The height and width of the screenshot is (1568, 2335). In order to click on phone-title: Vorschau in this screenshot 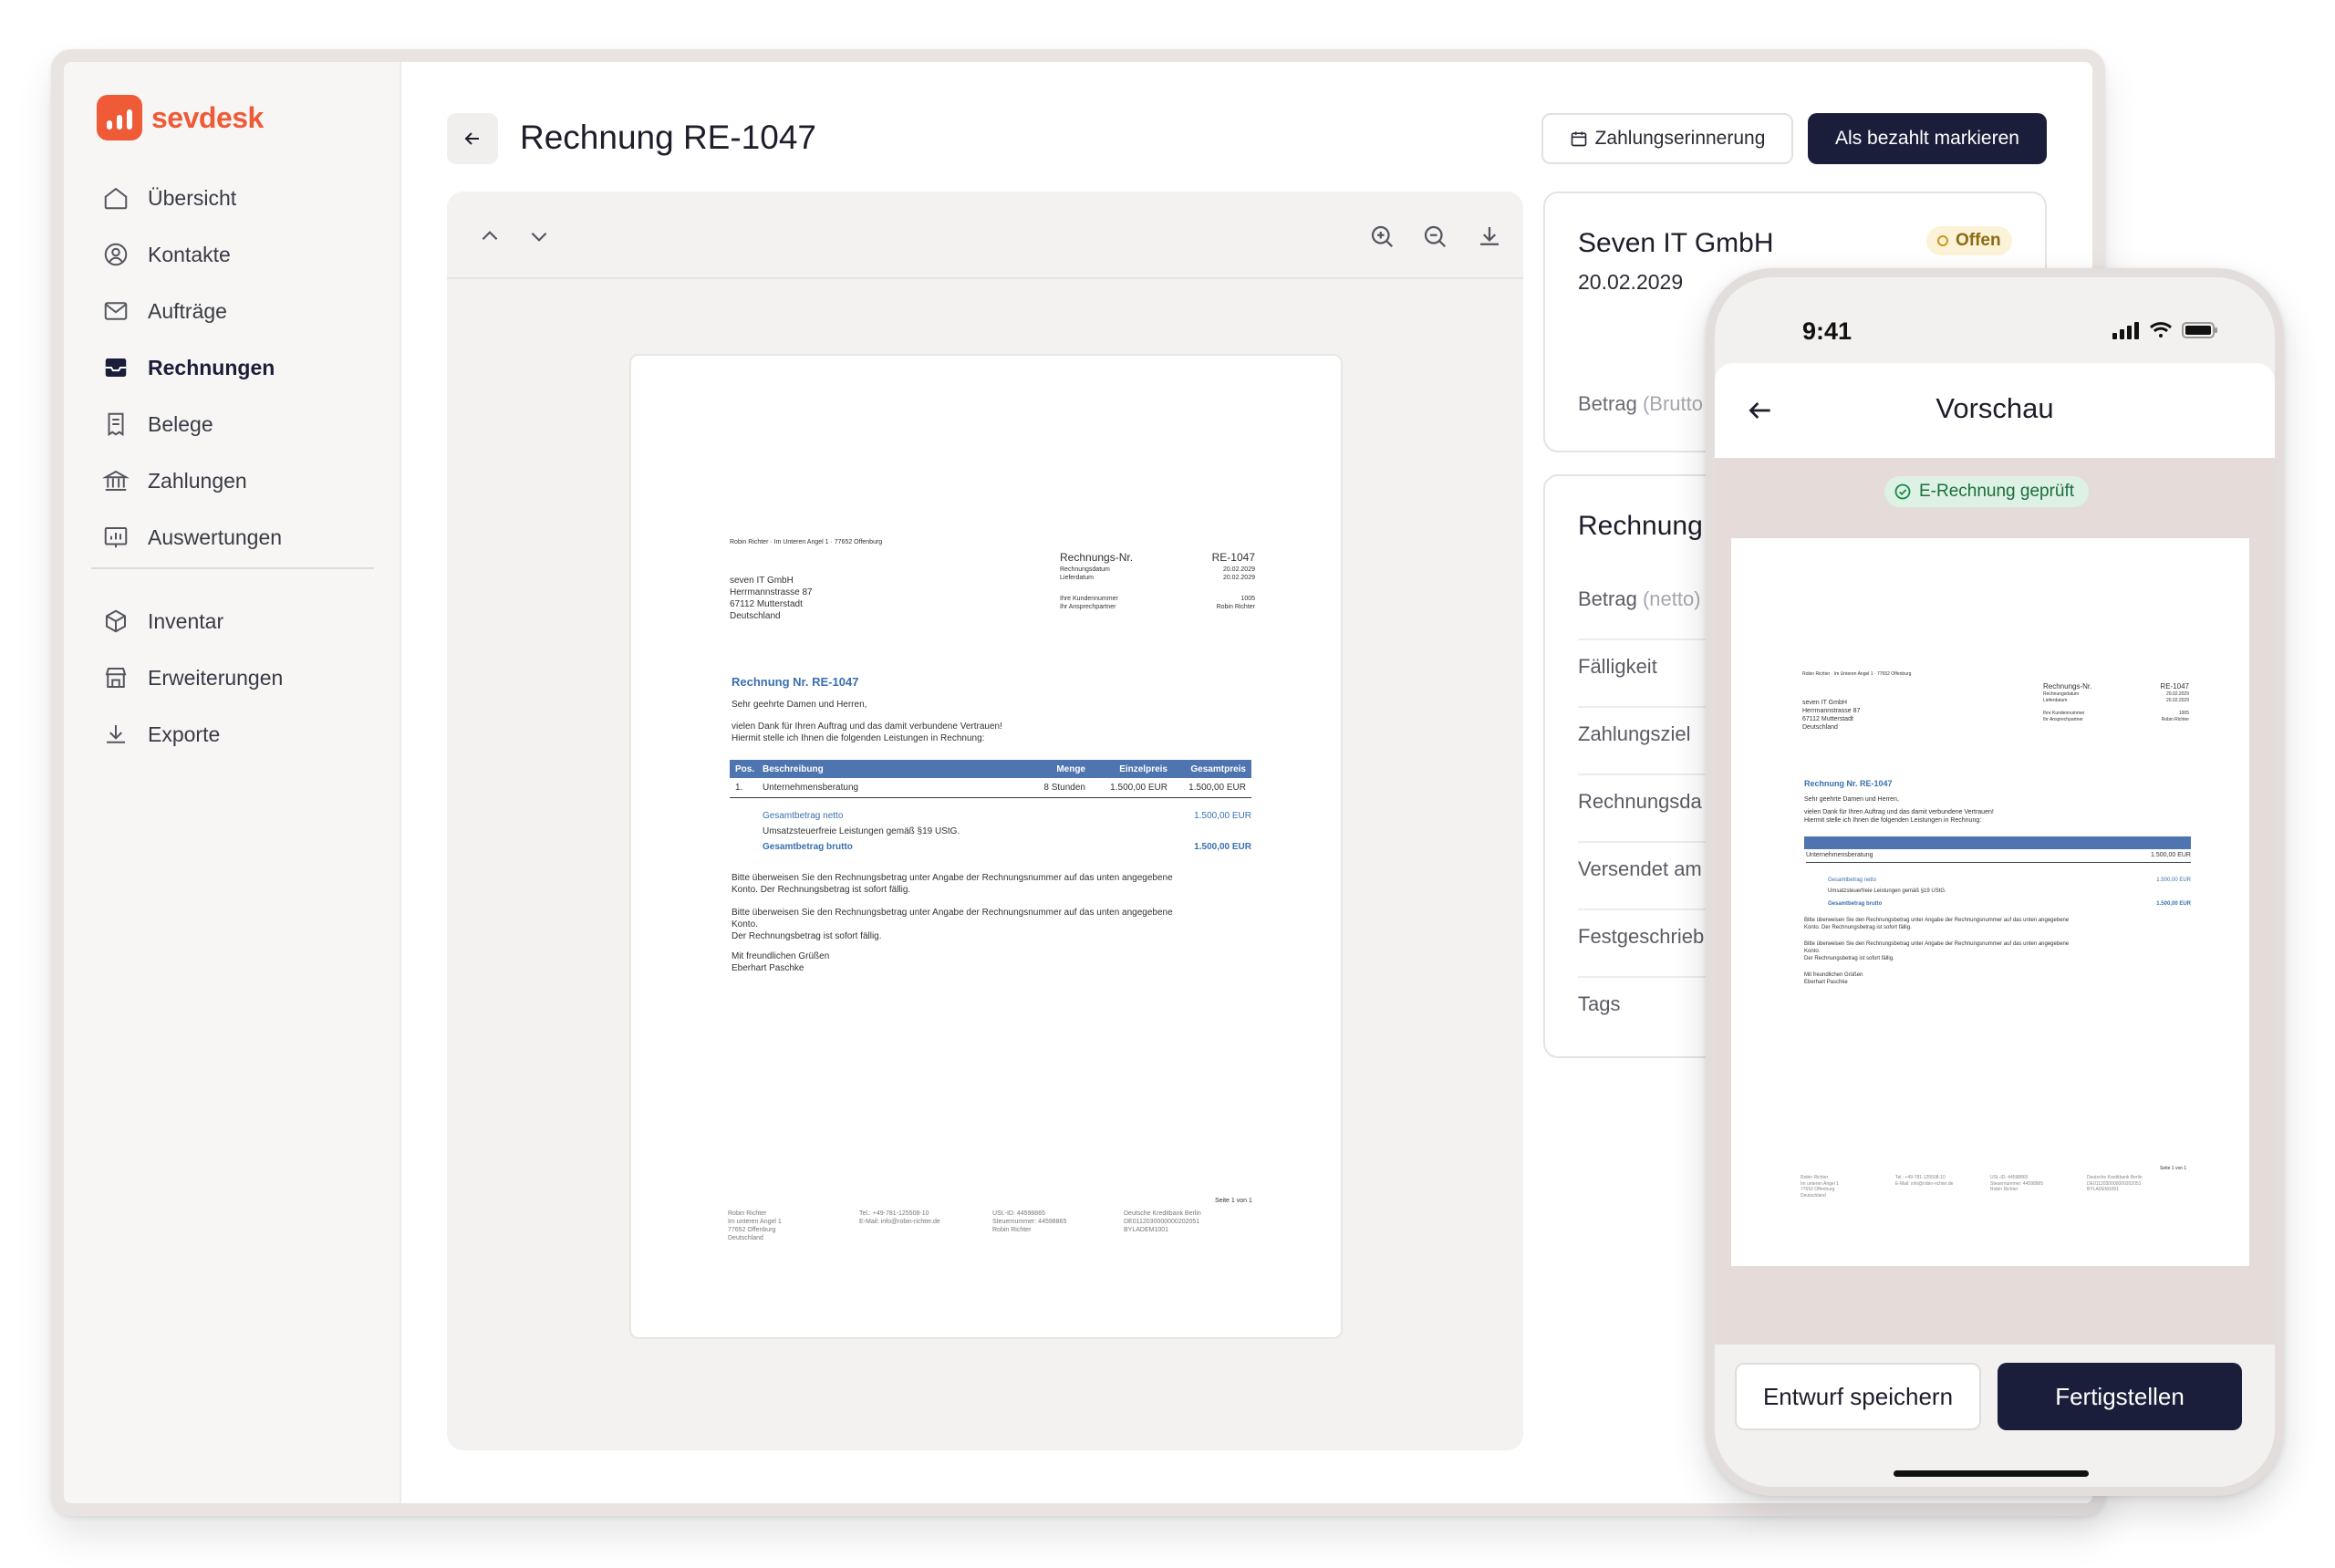, I will do `click(1995, 408)`.